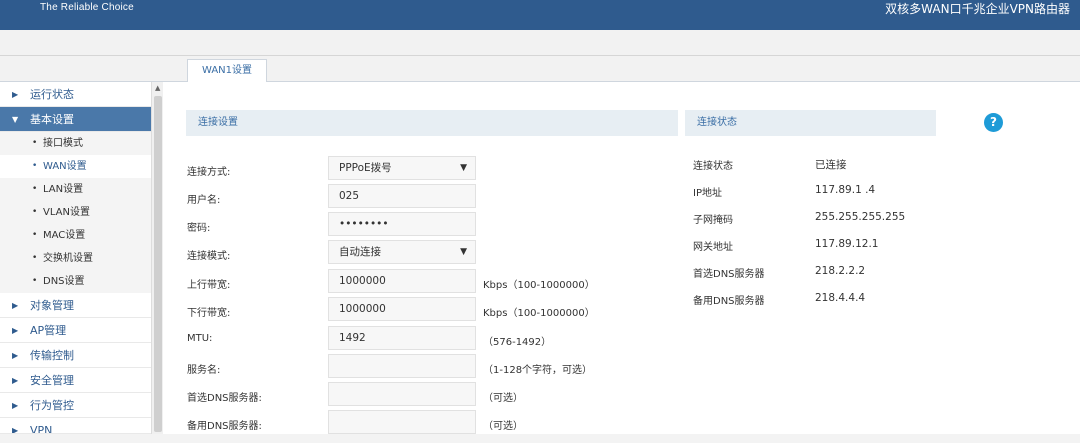 The height and width of the screenshot is (443, 1080). I want to click on scrollbar-thumb, so click(158, 264).